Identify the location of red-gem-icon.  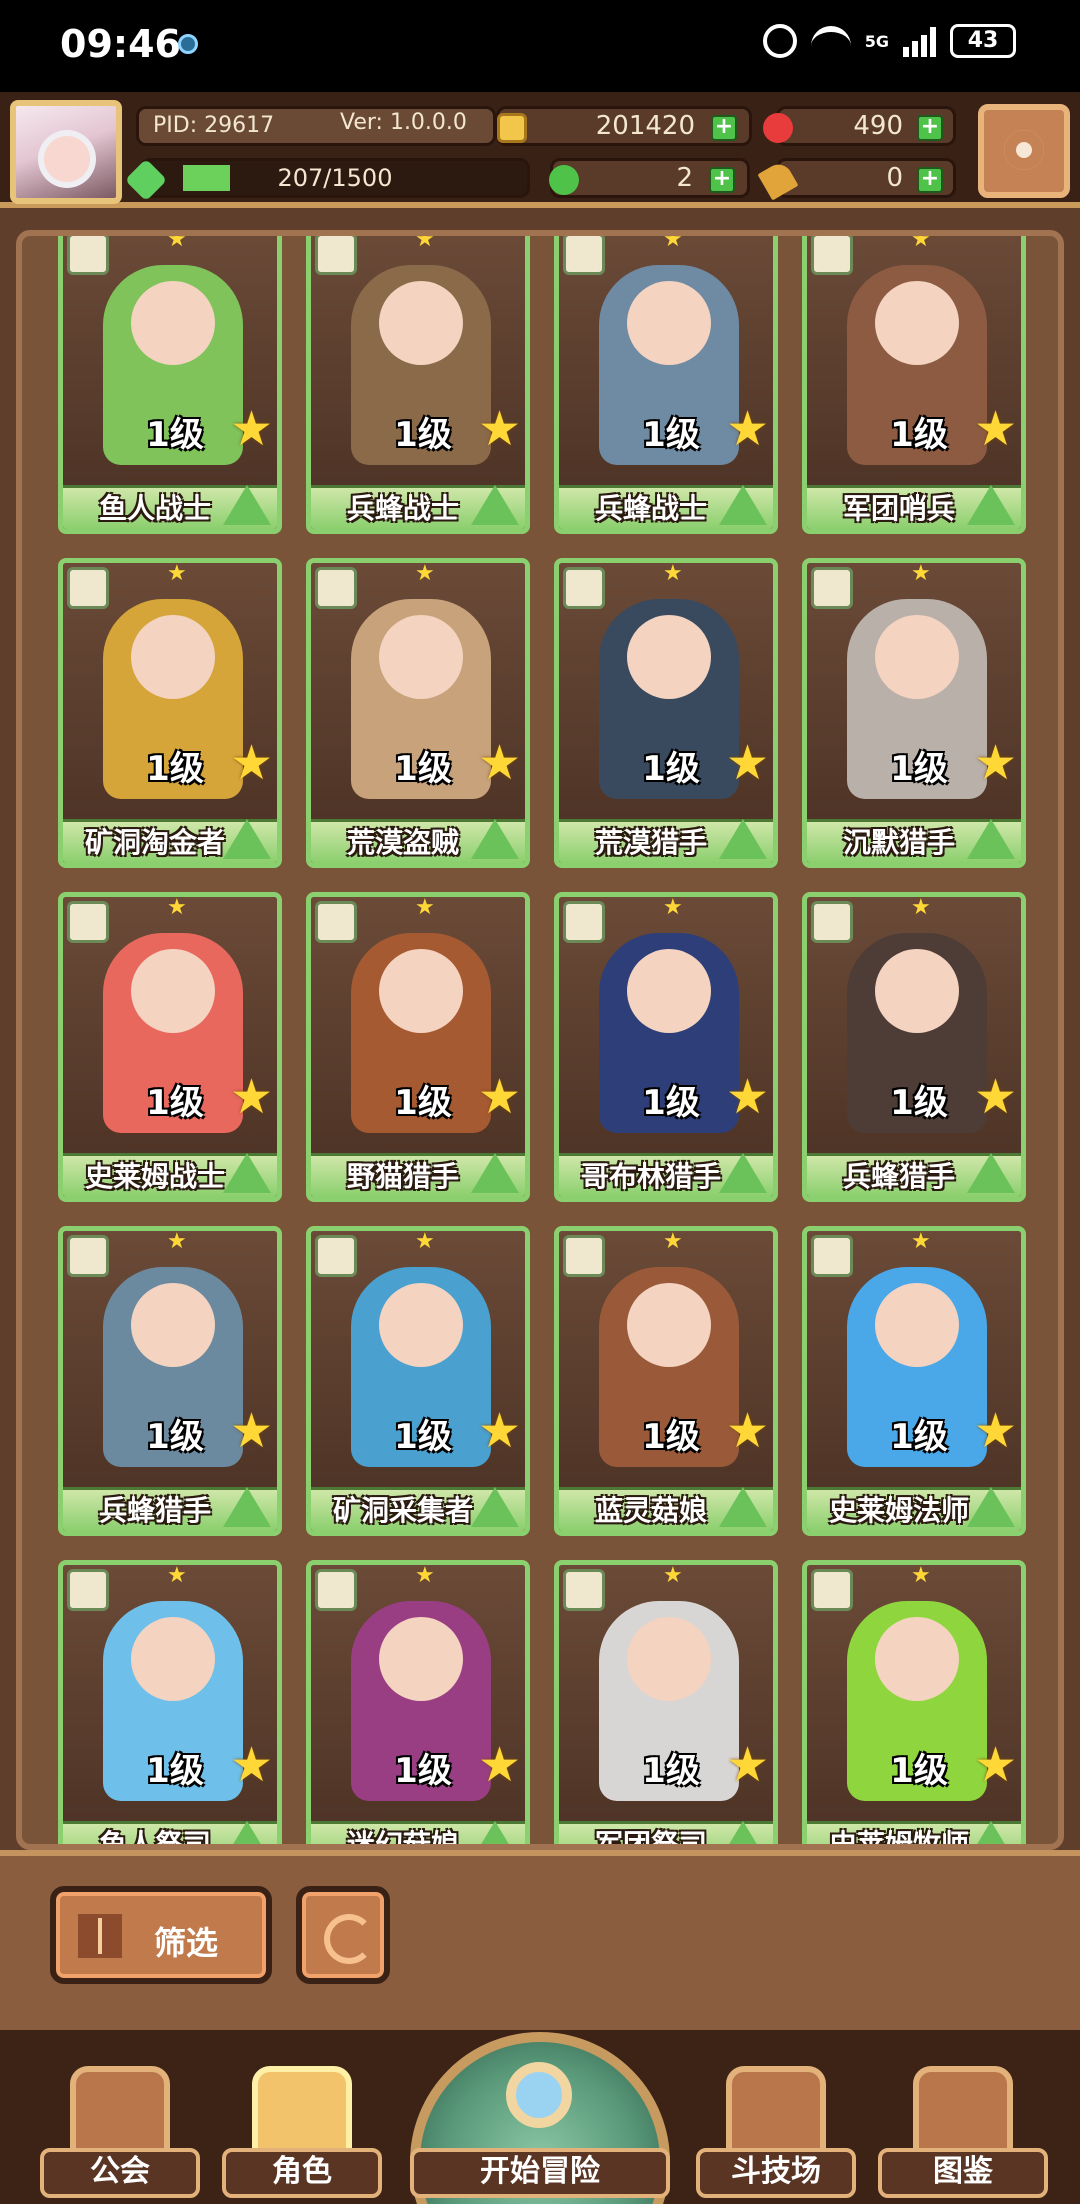
(778, 128).